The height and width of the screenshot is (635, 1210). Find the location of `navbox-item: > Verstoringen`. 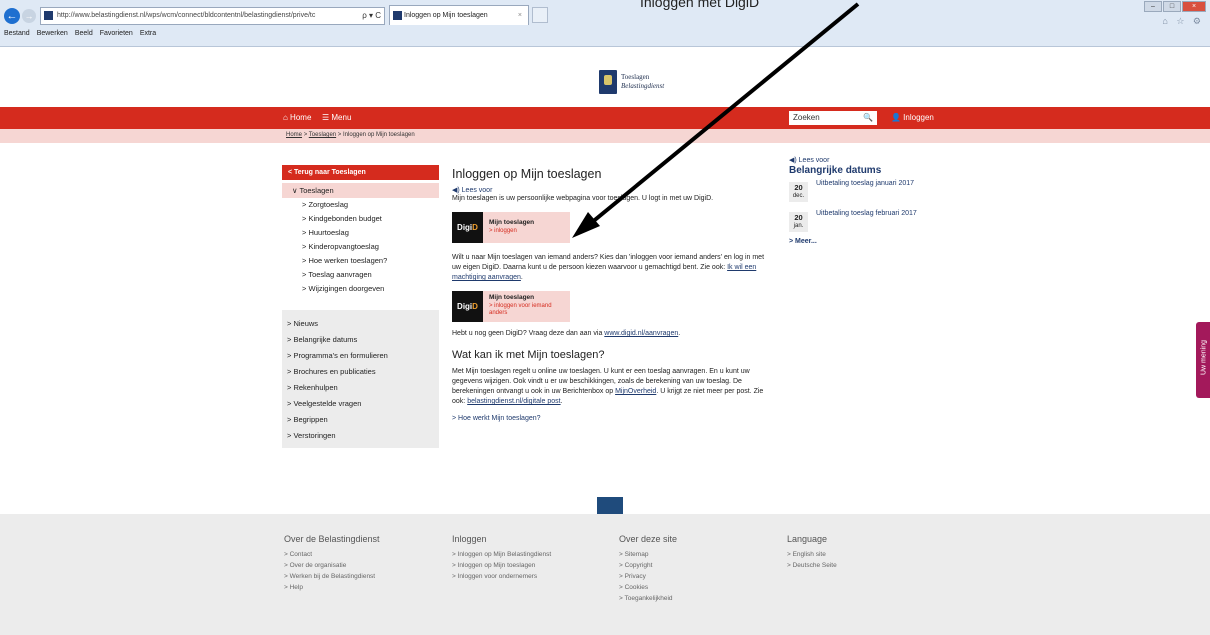

navbox-item: > Verstoringen is located at coordinates (360, 436).